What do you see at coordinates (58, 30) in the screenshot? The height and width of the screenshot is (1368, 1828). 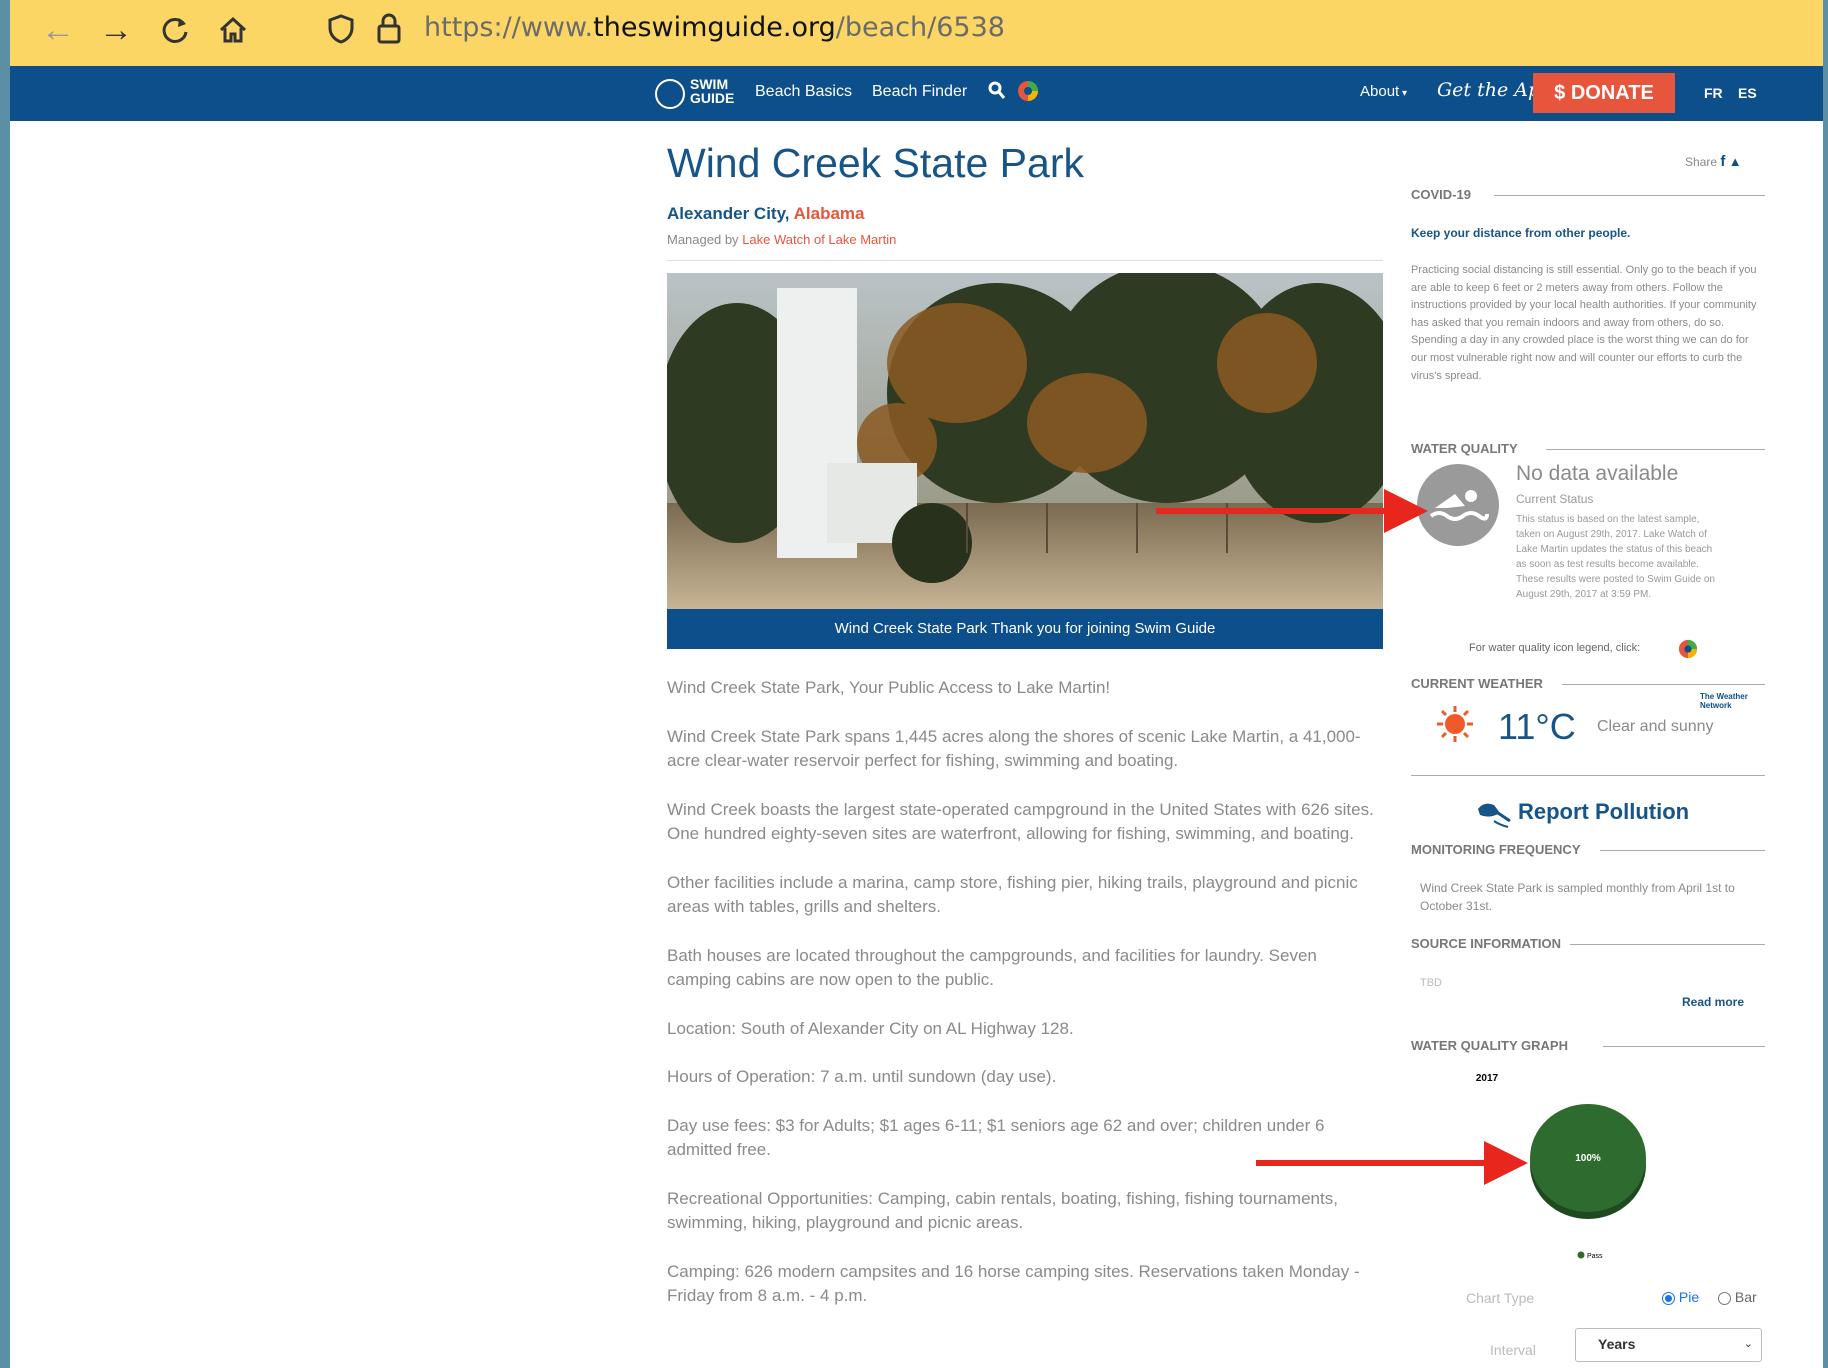 I see `back-arrow-icon: ←` at bounding box center [58, 30].